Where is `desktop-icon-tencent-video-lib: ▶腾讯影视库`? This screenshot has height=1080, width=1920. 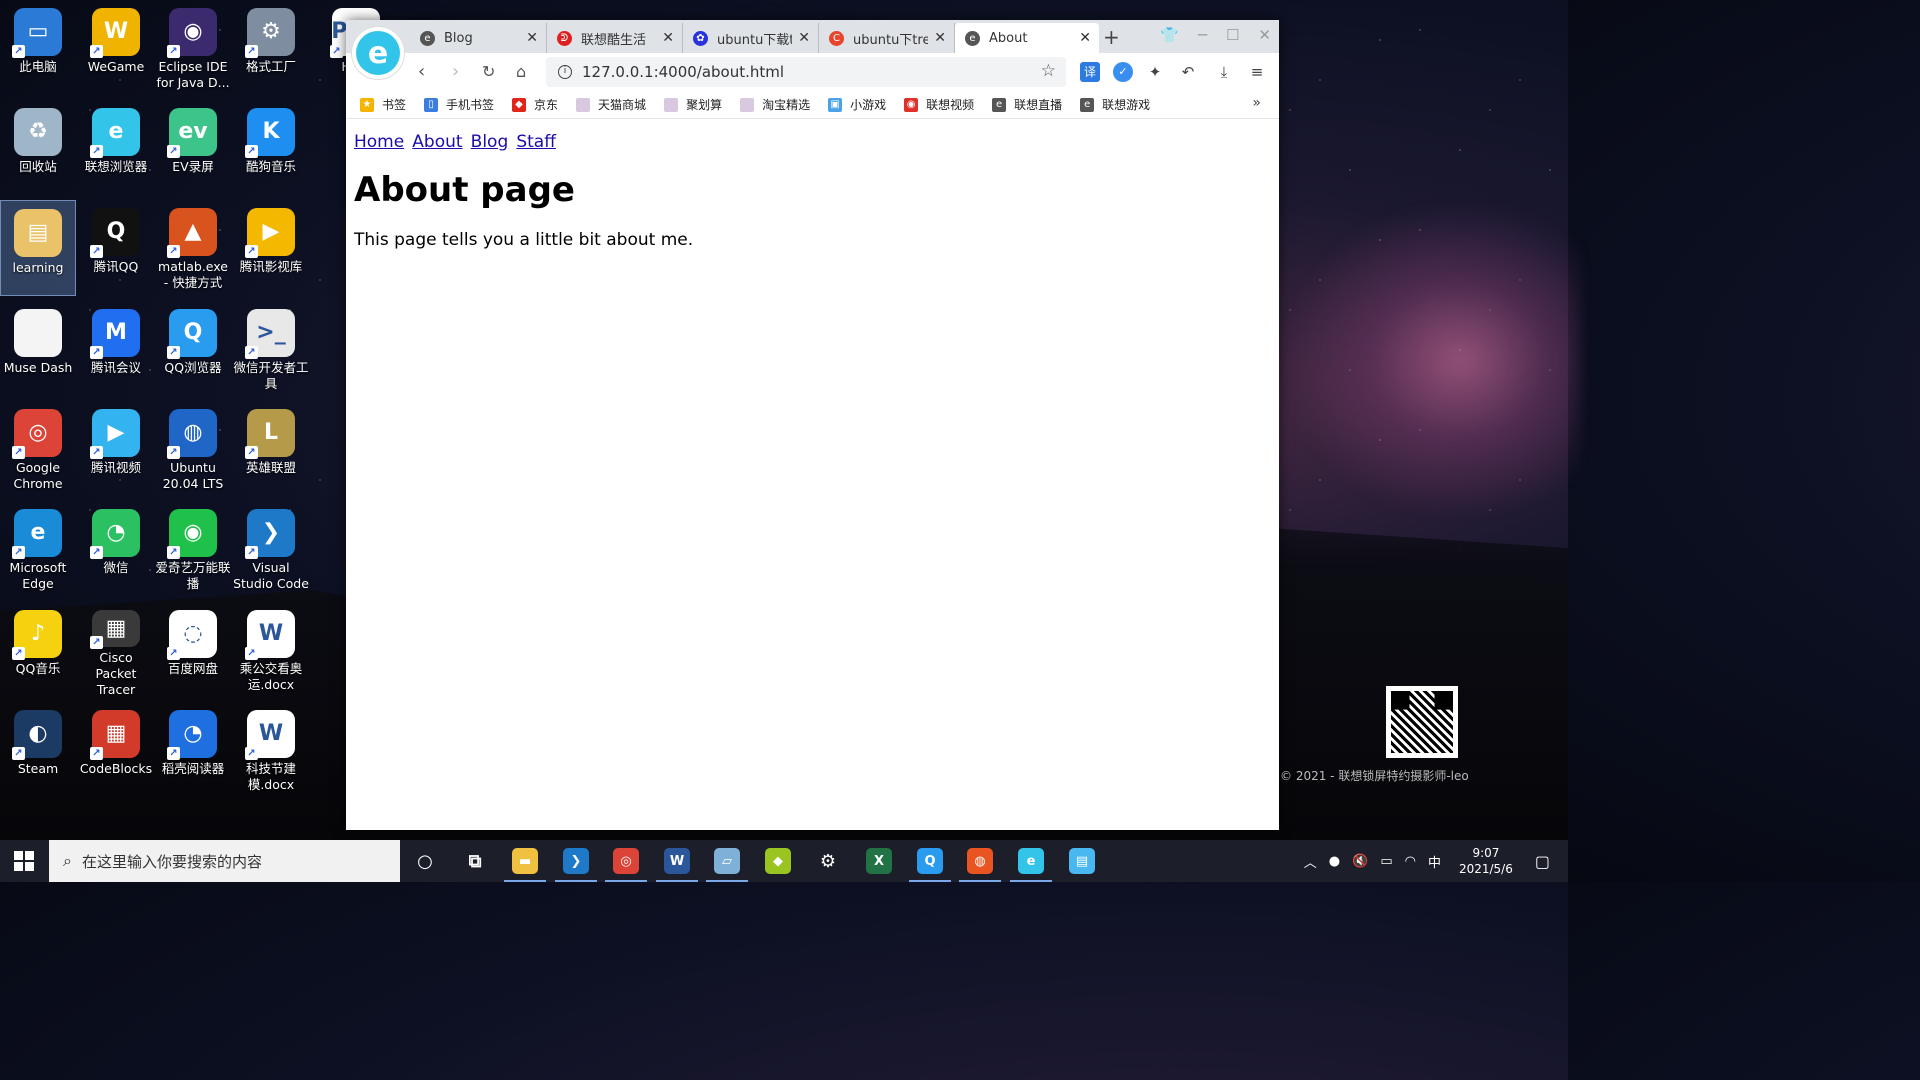 desktop-icon-tencent-video-lib: ▶腾讯影视库 is located at coordinates (271, 248).